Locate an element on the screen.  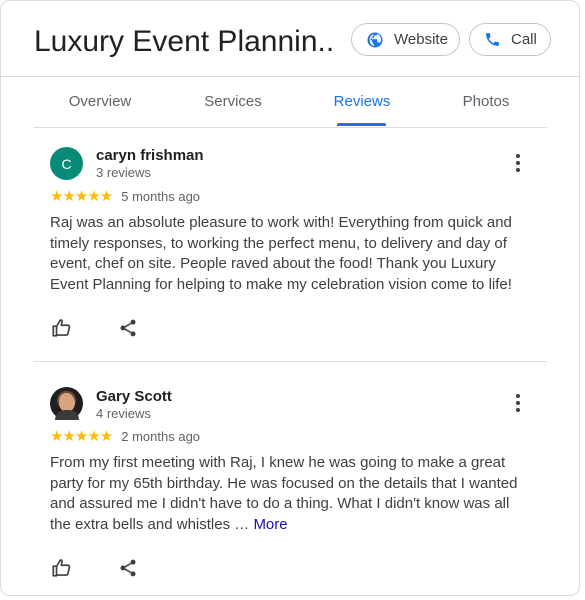
more-link: More is located at coordinates (270, 524).